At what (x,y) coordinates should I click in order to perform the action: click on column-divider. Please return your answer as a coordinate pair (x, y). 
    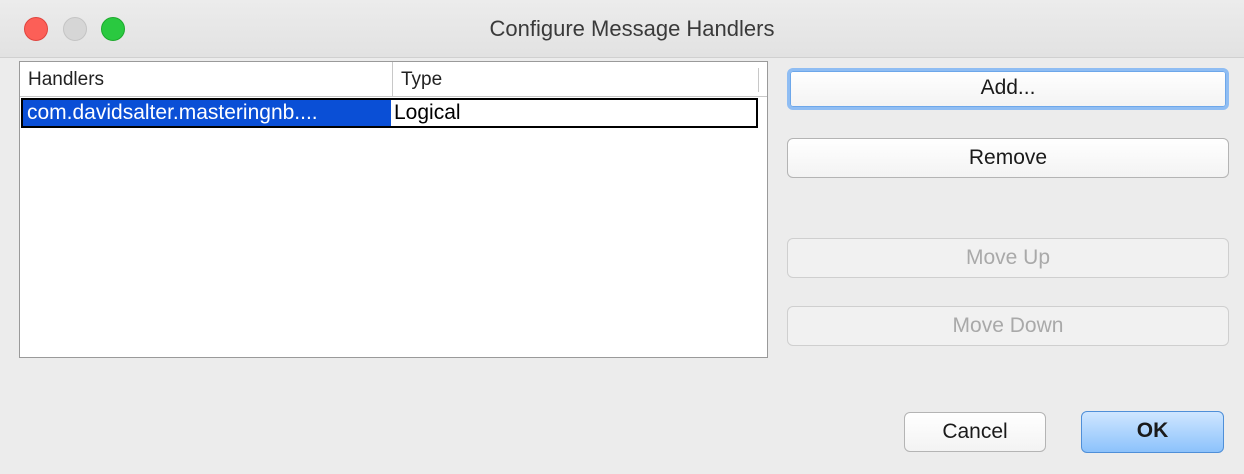
    Looking at the image, I should click on (758, 80).